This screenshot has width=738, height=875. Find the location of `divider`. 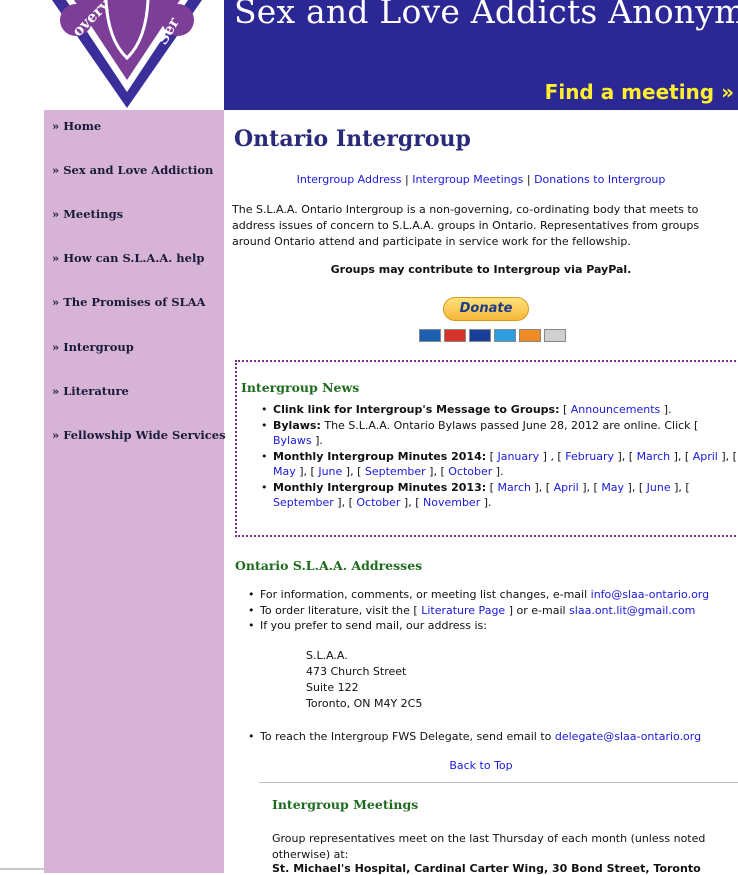

divider is located at coordinates (498, 782).